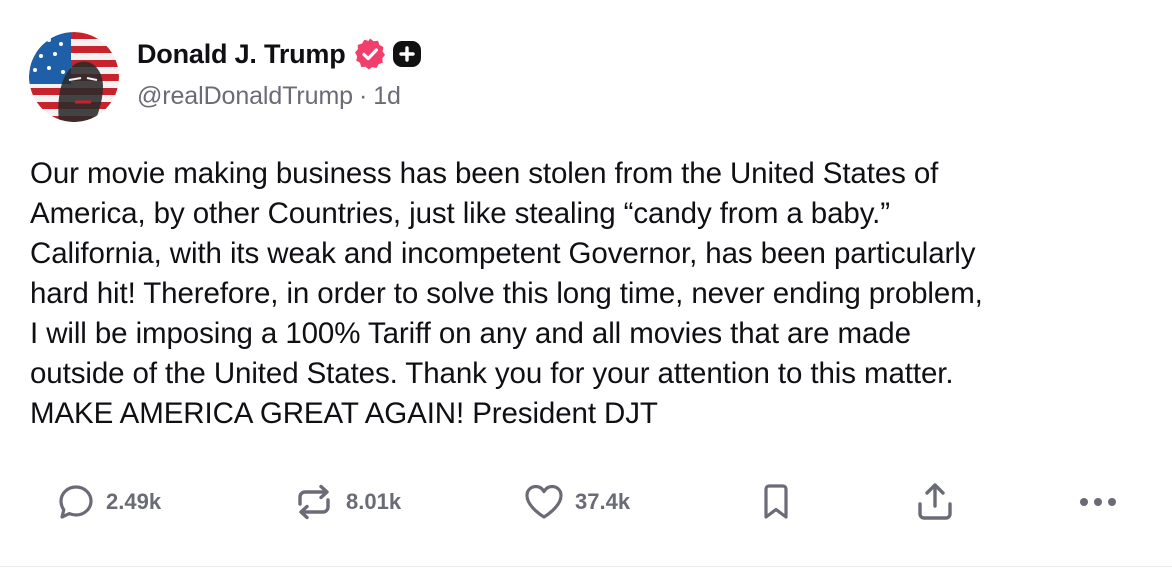 The height and width of the screenshot is (584, 1172). I want to click on reply-button: 2.49k, so click(108, 502).